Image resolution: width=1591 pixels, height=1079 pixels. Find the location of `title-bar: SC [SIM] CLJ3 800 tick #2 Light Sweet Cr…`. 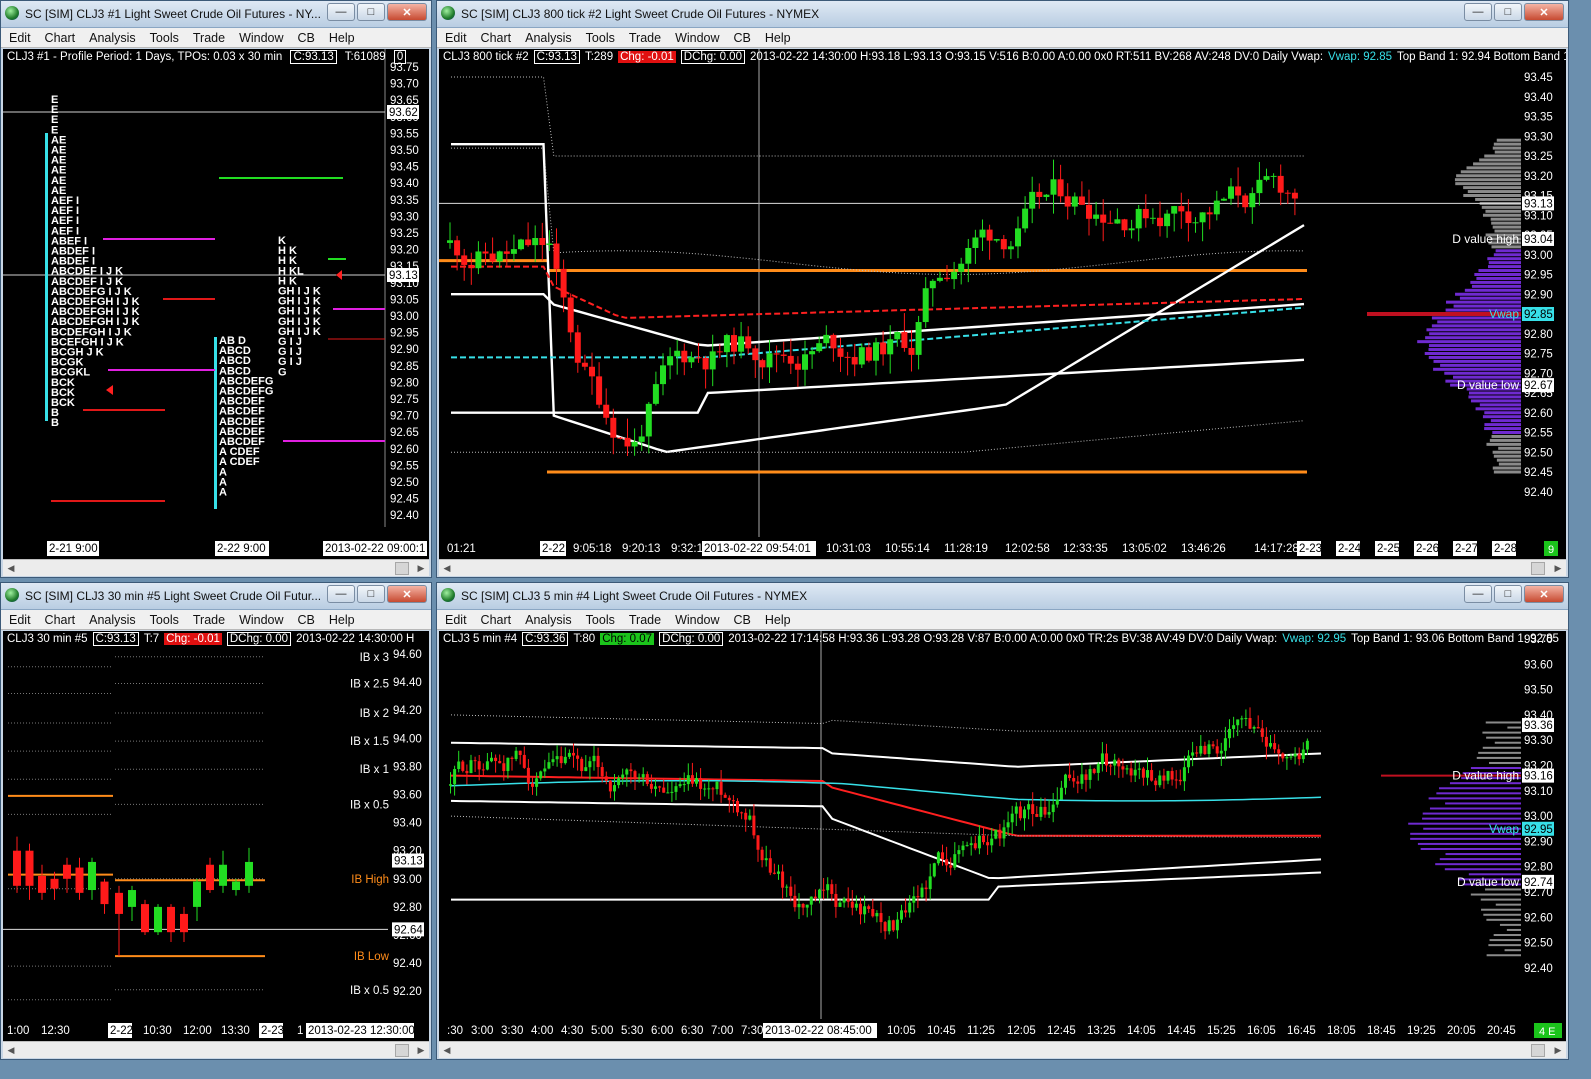

title-bar: SC [SIM] CLJ3 800 tick #2 Light Sweet Cr… is located at coordinates (1002, 14).